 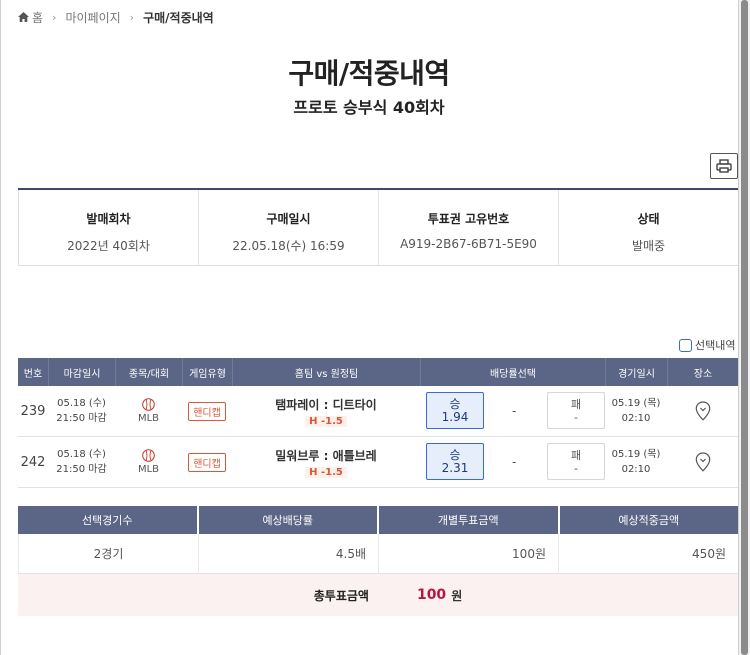 I want to click on info-ticket-value: A919-2B67-6B71-5E90, so click(x=468, y=244).